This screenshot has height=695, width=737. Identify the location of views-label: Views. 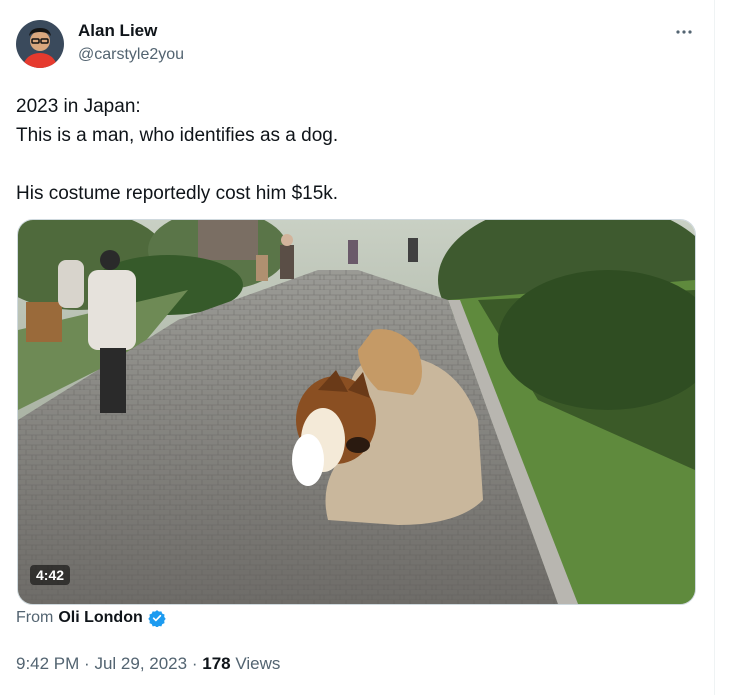
(258, 663).